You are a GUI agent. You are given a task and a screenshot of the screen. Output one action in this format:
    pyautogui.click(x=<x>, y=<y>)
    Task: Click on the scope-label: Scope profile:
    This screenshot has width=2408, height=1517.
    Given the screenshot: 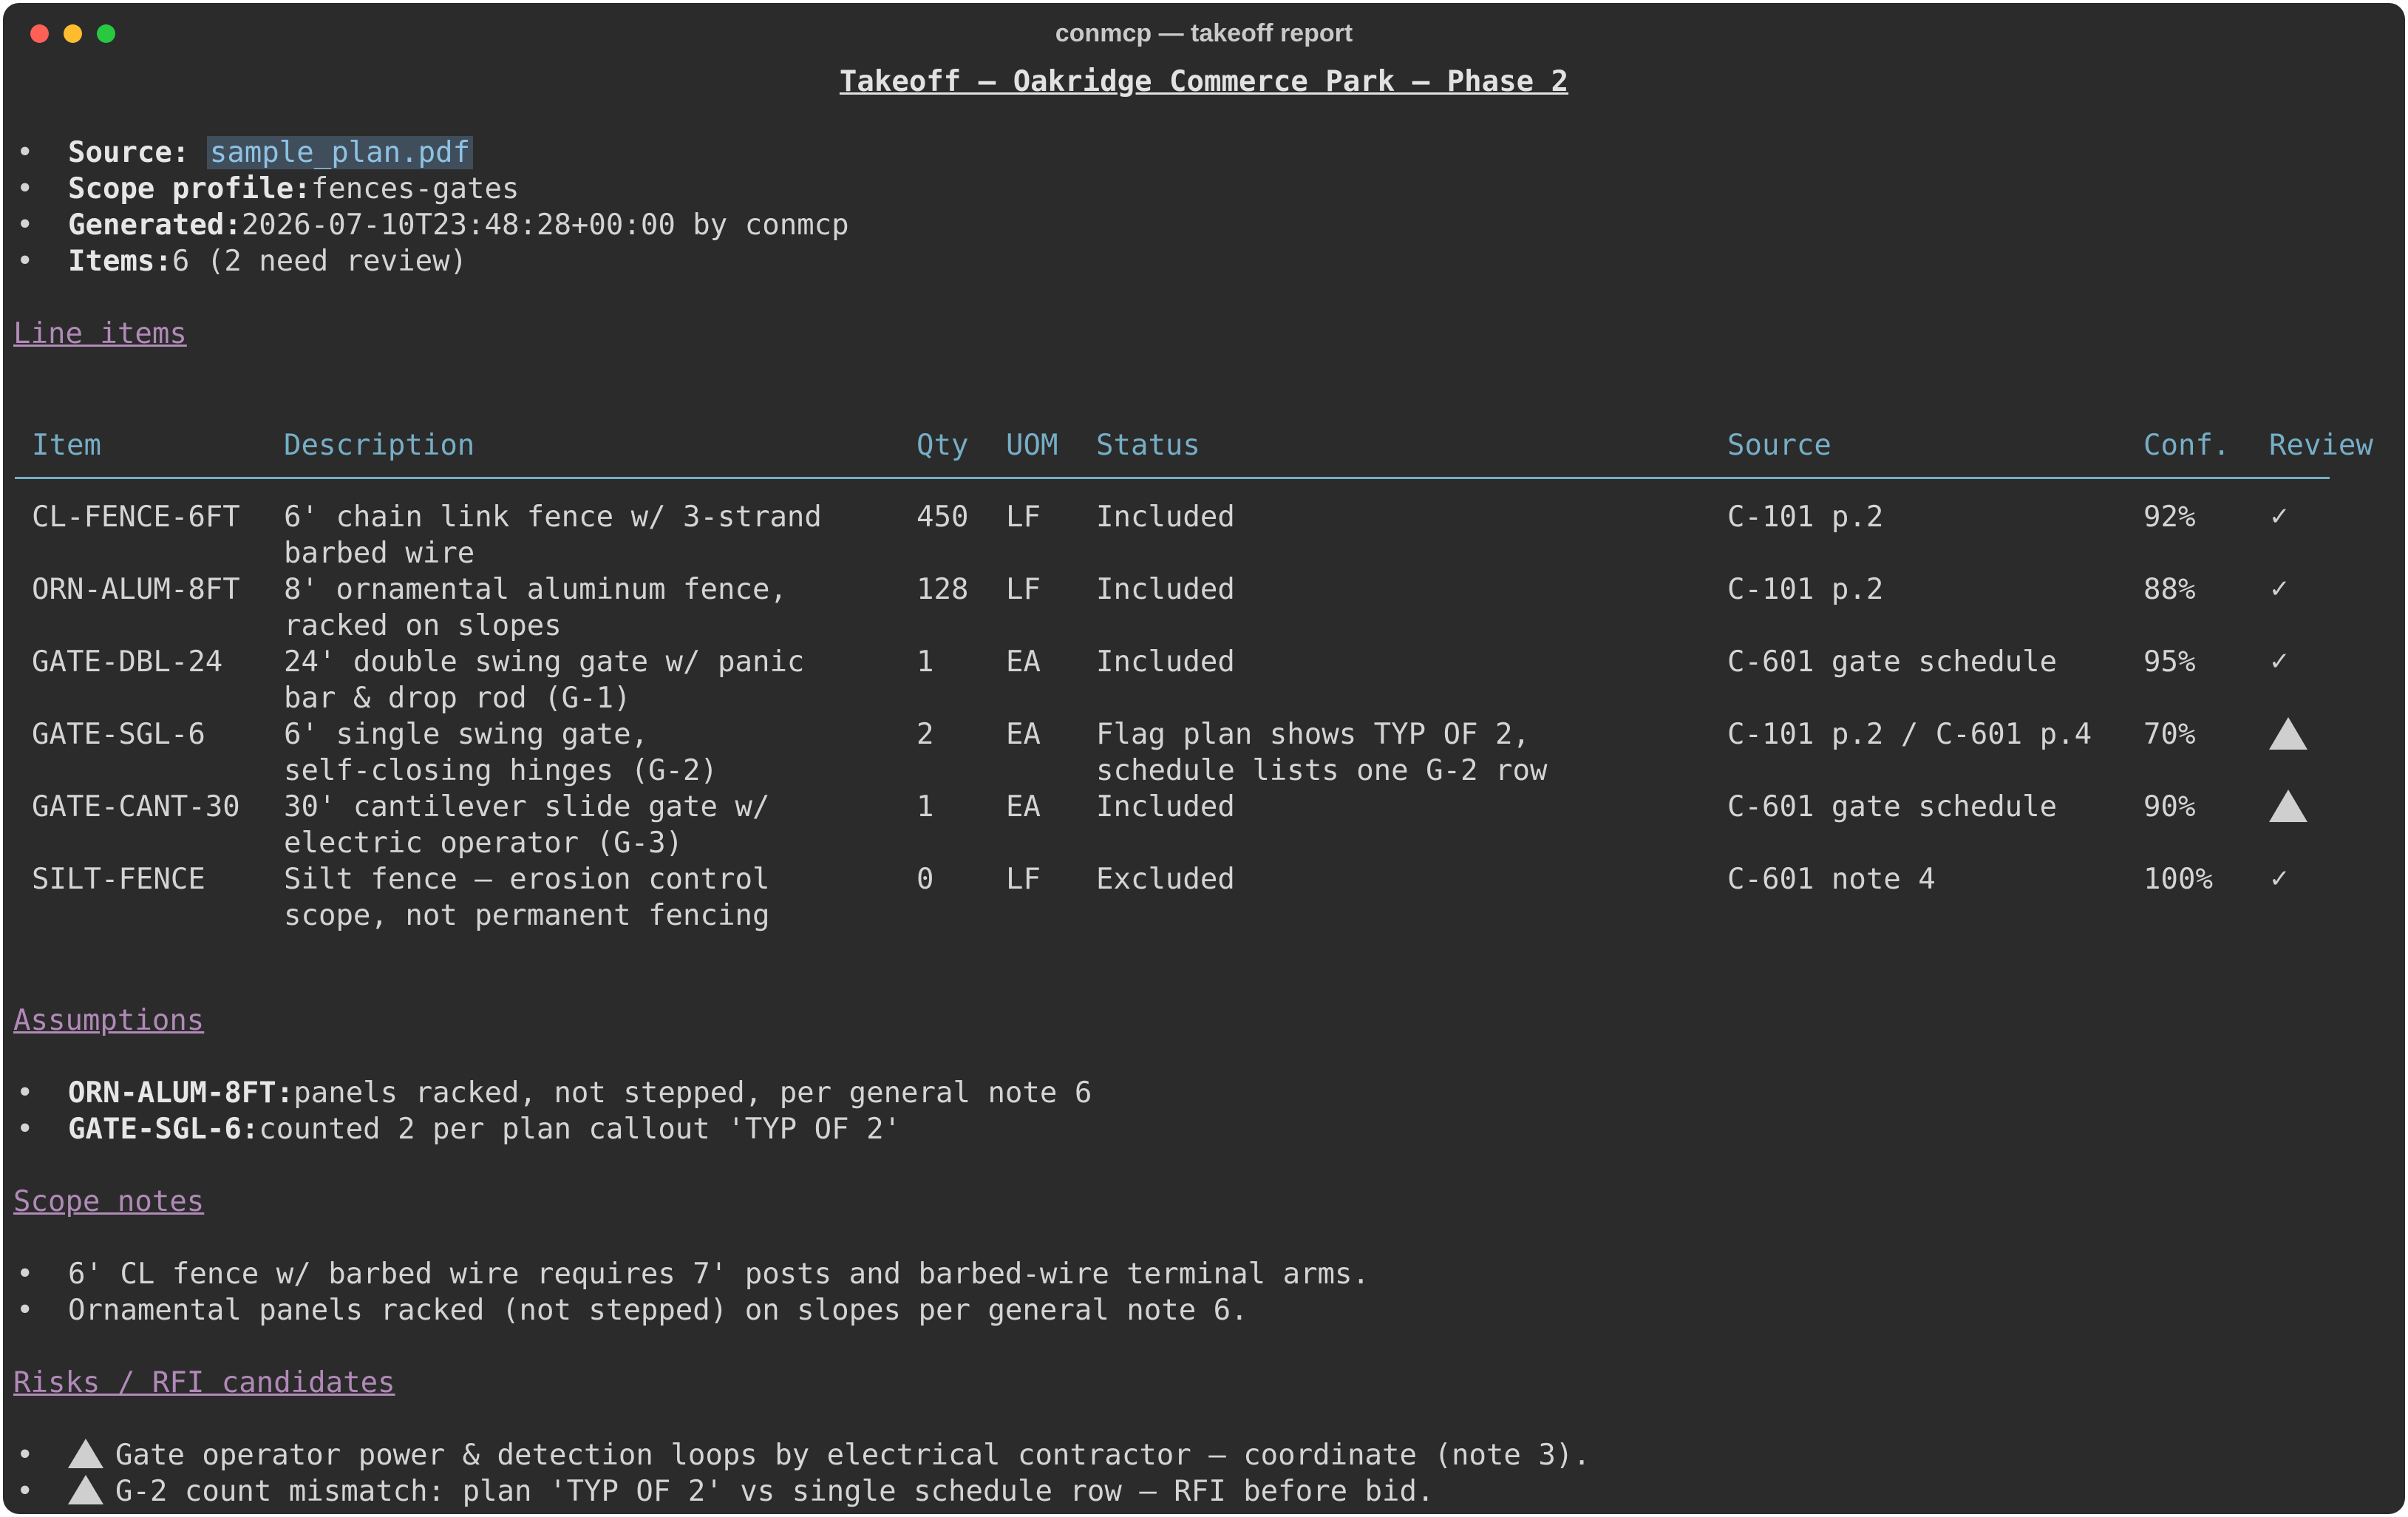 What is the action you would take?
    pyautogui.click(x=189, y=189)
    